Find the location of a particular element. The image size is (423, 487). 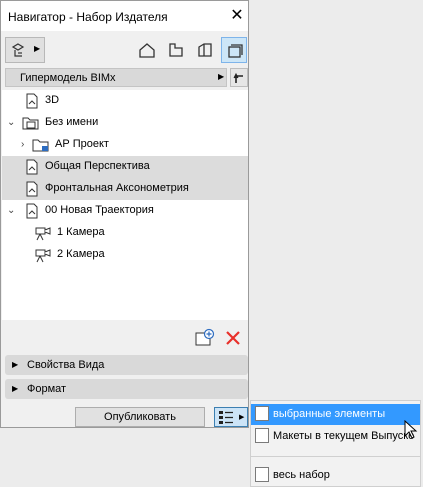

tree-item-label: АР Проект is located at coordinates (82, 144).